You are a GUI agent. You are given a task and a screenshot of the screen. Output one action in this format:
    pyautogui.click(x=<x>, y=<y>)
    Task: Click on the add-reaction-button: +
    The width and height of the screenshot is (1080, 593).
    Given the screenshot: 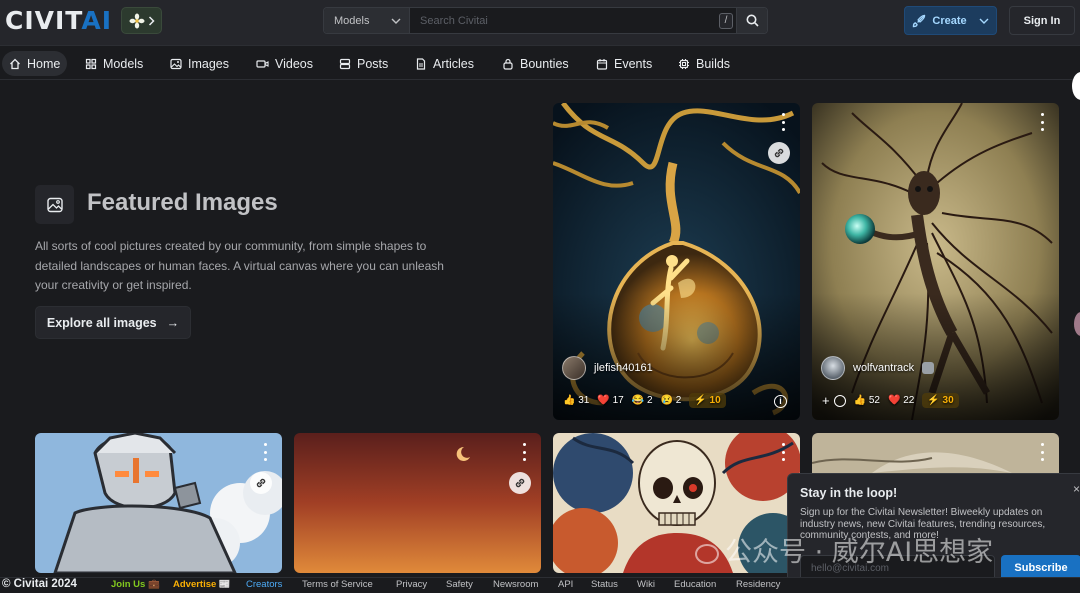 What is the action you would take?
    pyautogui.click(x=826, y=400)
    